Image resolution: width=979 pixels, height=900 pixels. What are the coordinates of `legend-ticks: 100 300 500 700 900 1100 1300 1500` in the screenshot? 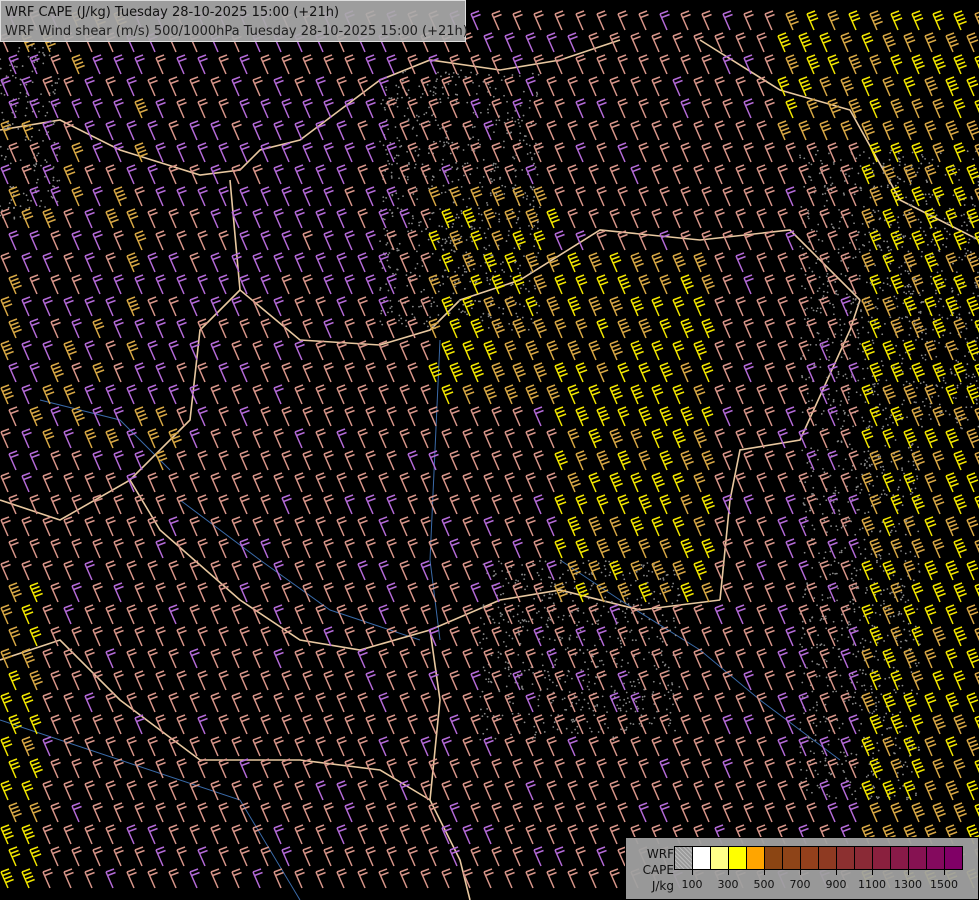 It's located at (819, 883).